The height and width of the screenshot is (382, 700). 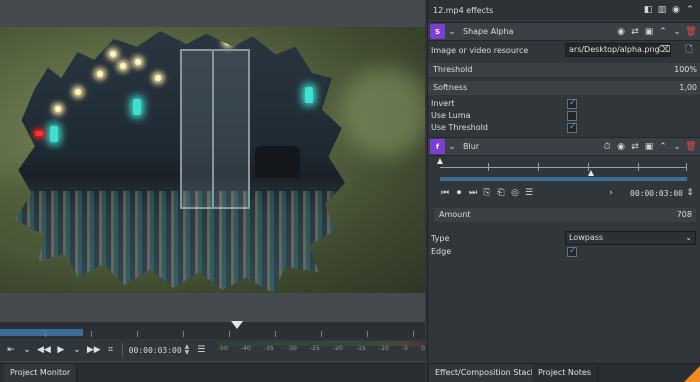 What do you see at coordinates (572, 251) in the screenshot?
I see `edge-checkbox` at bounding box center [572, 251].